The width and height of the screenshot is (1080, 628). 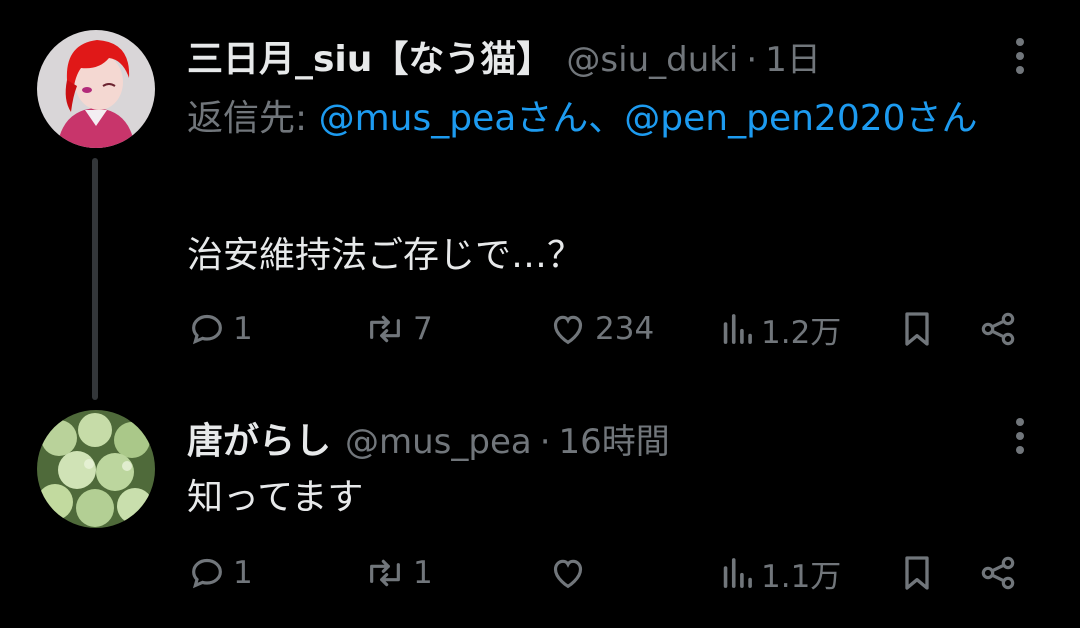 I want to click on retweet-button: 7, so click(x=398, y=329).